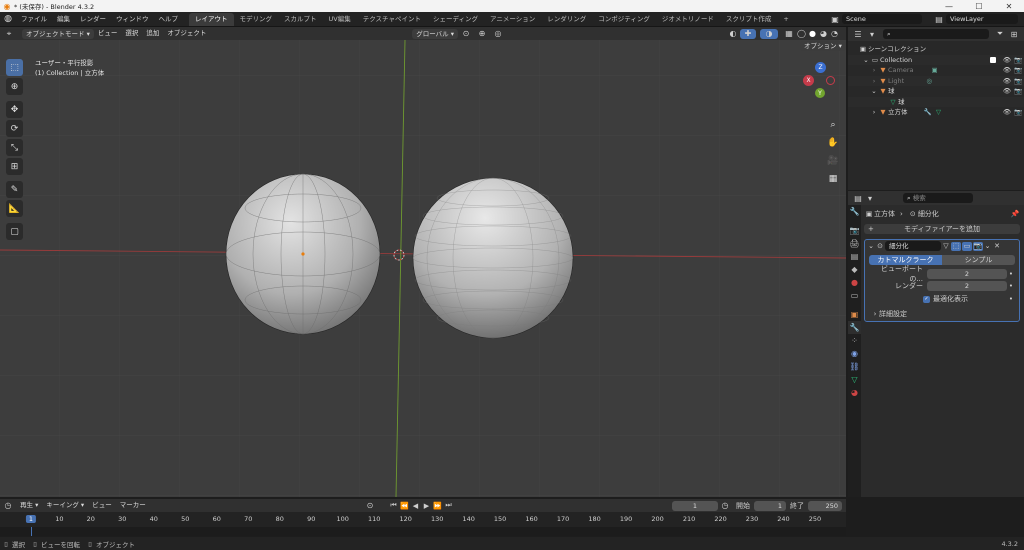 The height and width of the screenshot is (550, 1024). I want to click on object-tab-icon: ▣, so click(854, 314).